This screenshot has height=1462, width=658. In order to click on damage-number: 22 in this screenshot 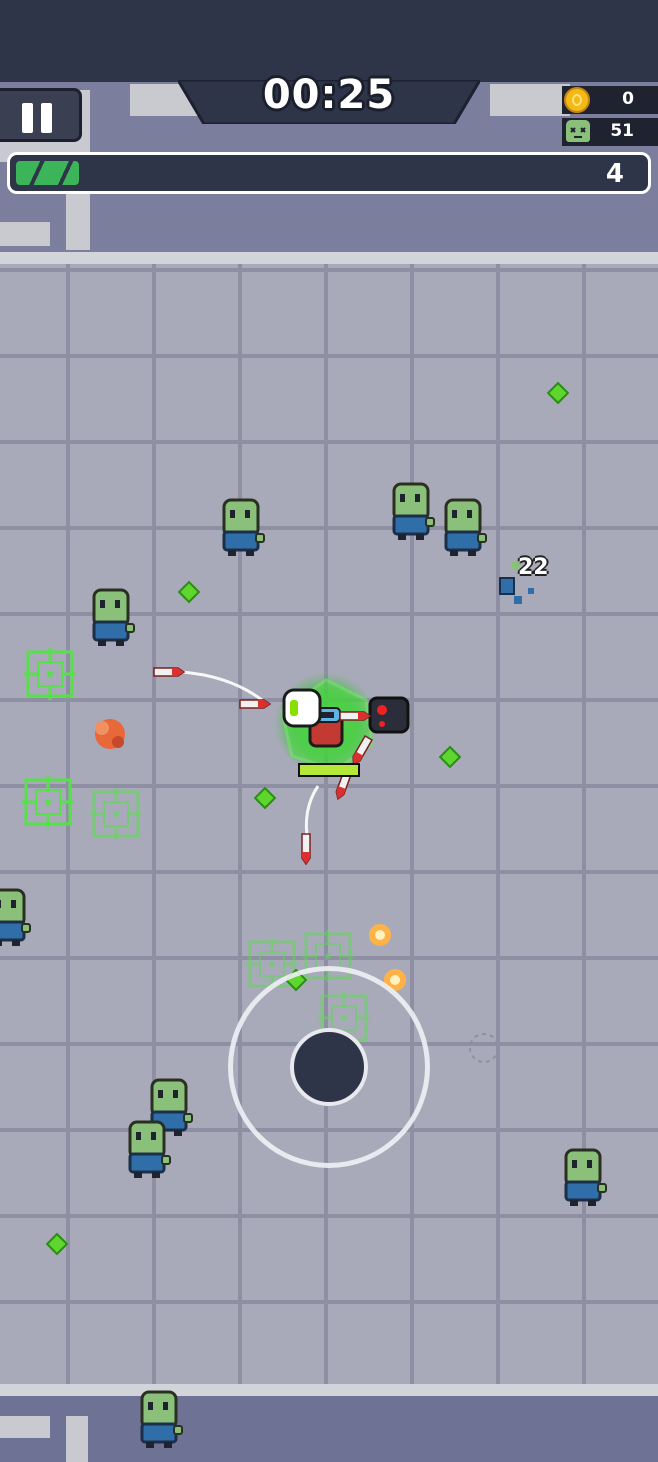, I will do `click(533, 567)`.